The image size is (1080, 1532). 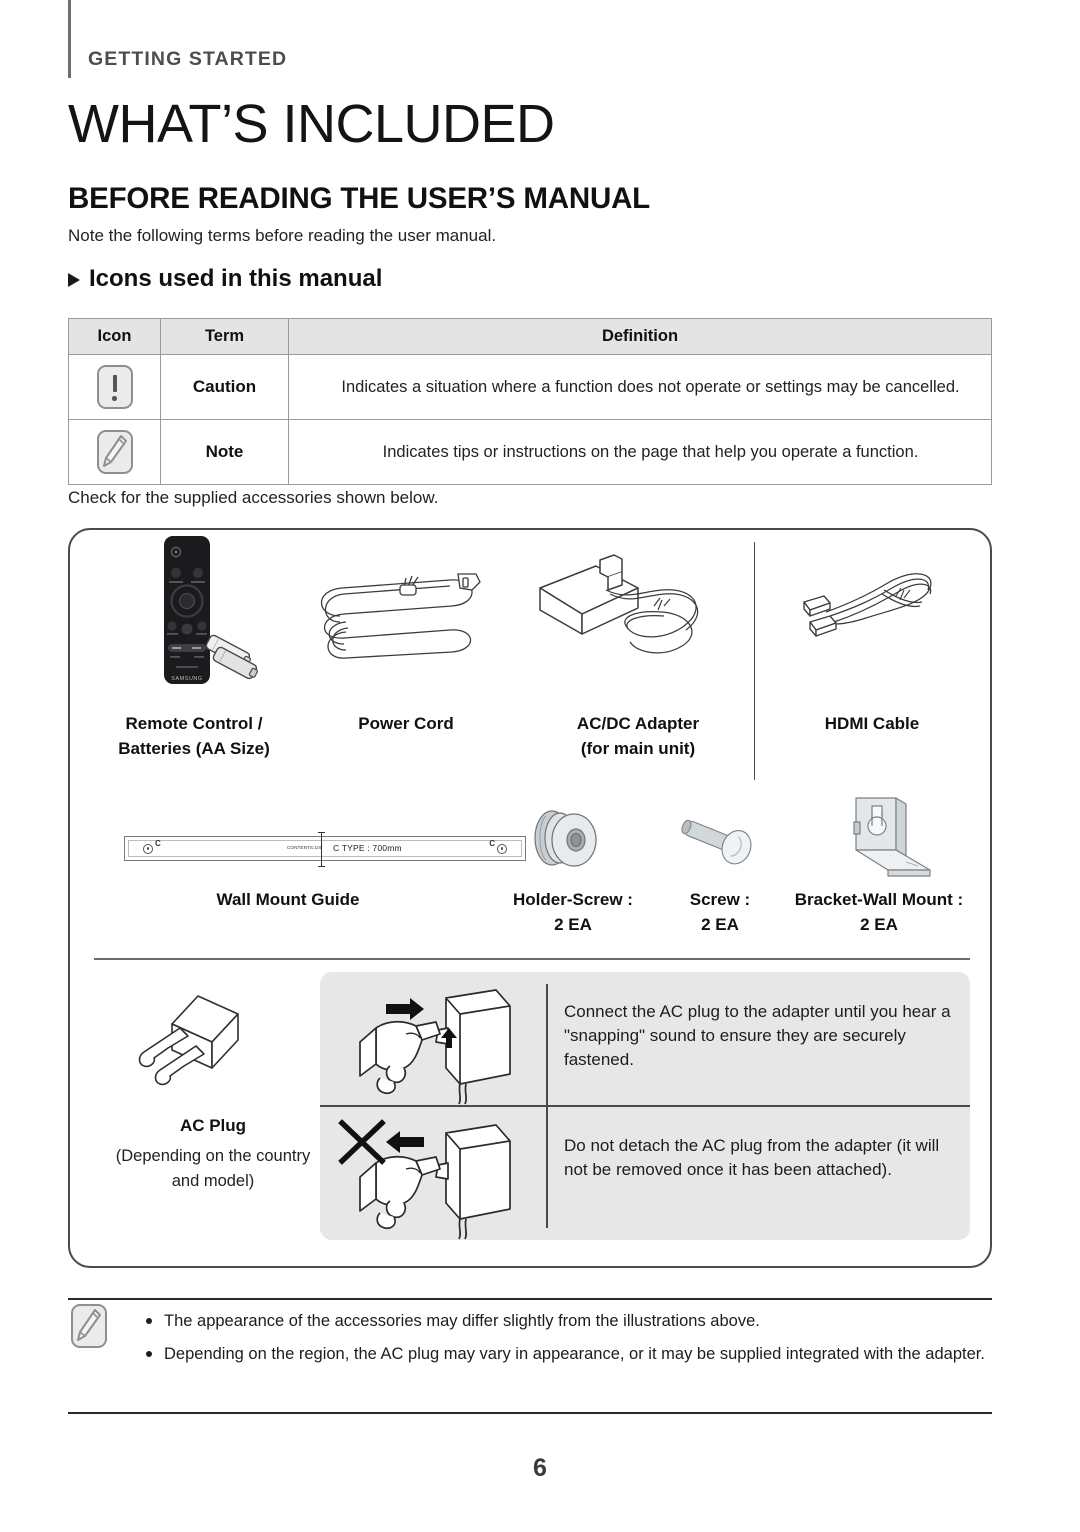 I want to click on instructions-horizontal-divider, so click(x=645, y=1106).